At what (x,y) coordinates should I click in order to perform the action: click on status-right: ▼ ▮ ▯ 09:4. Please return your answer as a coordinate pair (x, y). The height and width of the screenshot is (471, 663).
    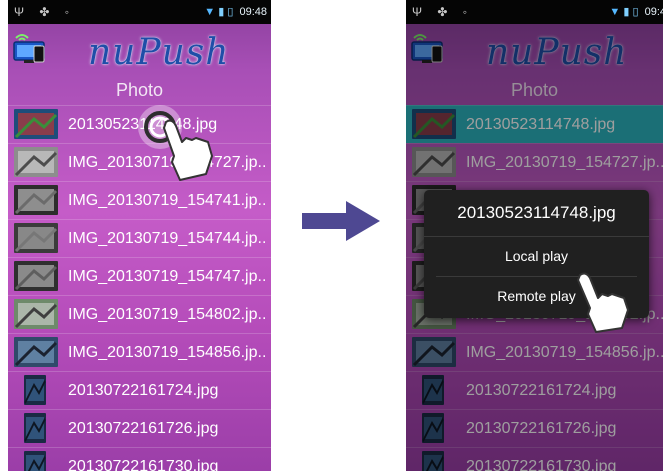
    Looking at the image, I should click on (636, 12).